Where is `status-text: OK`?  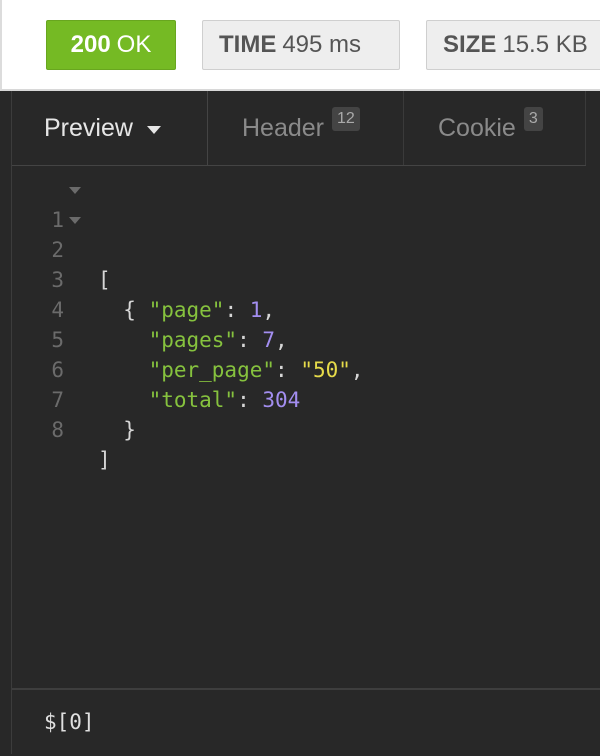
status-text: OK is located at coordinates (134, 44).